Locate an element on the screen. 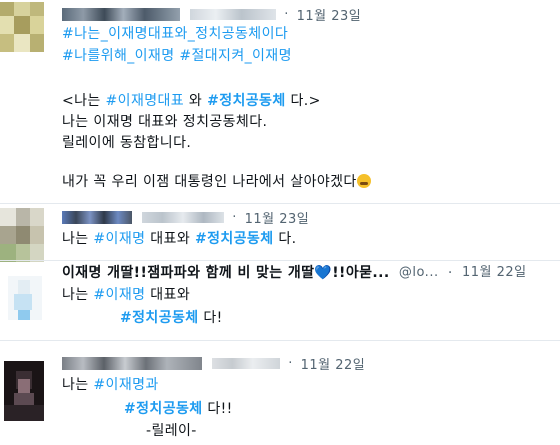  text-segment: 다. is located at coordinates (285, 239).